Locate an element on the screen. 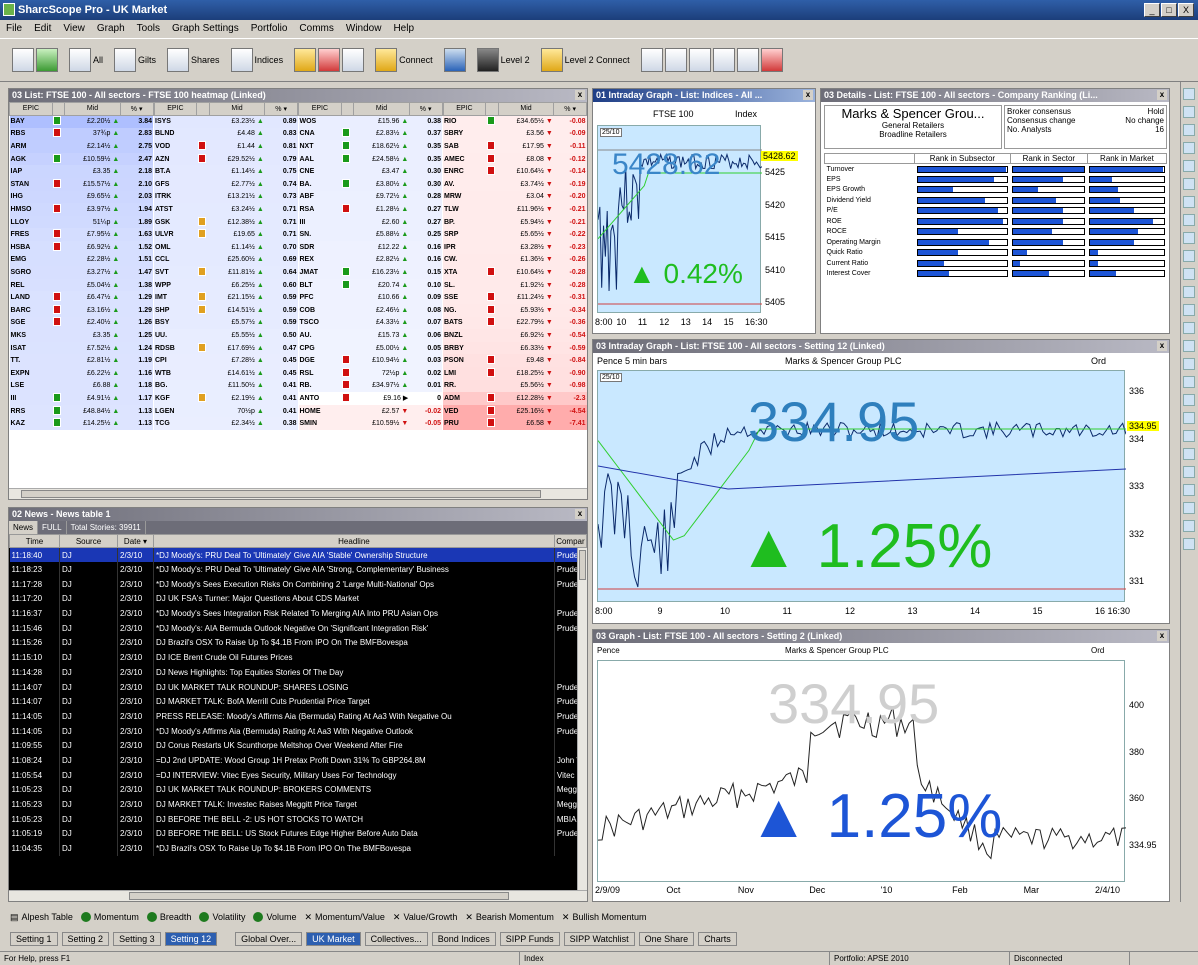 This screenshot has height=965, width=1198. heatmap-row: BSY £5.57½ ▲ 0.59 is located at coordinates (226, 323).